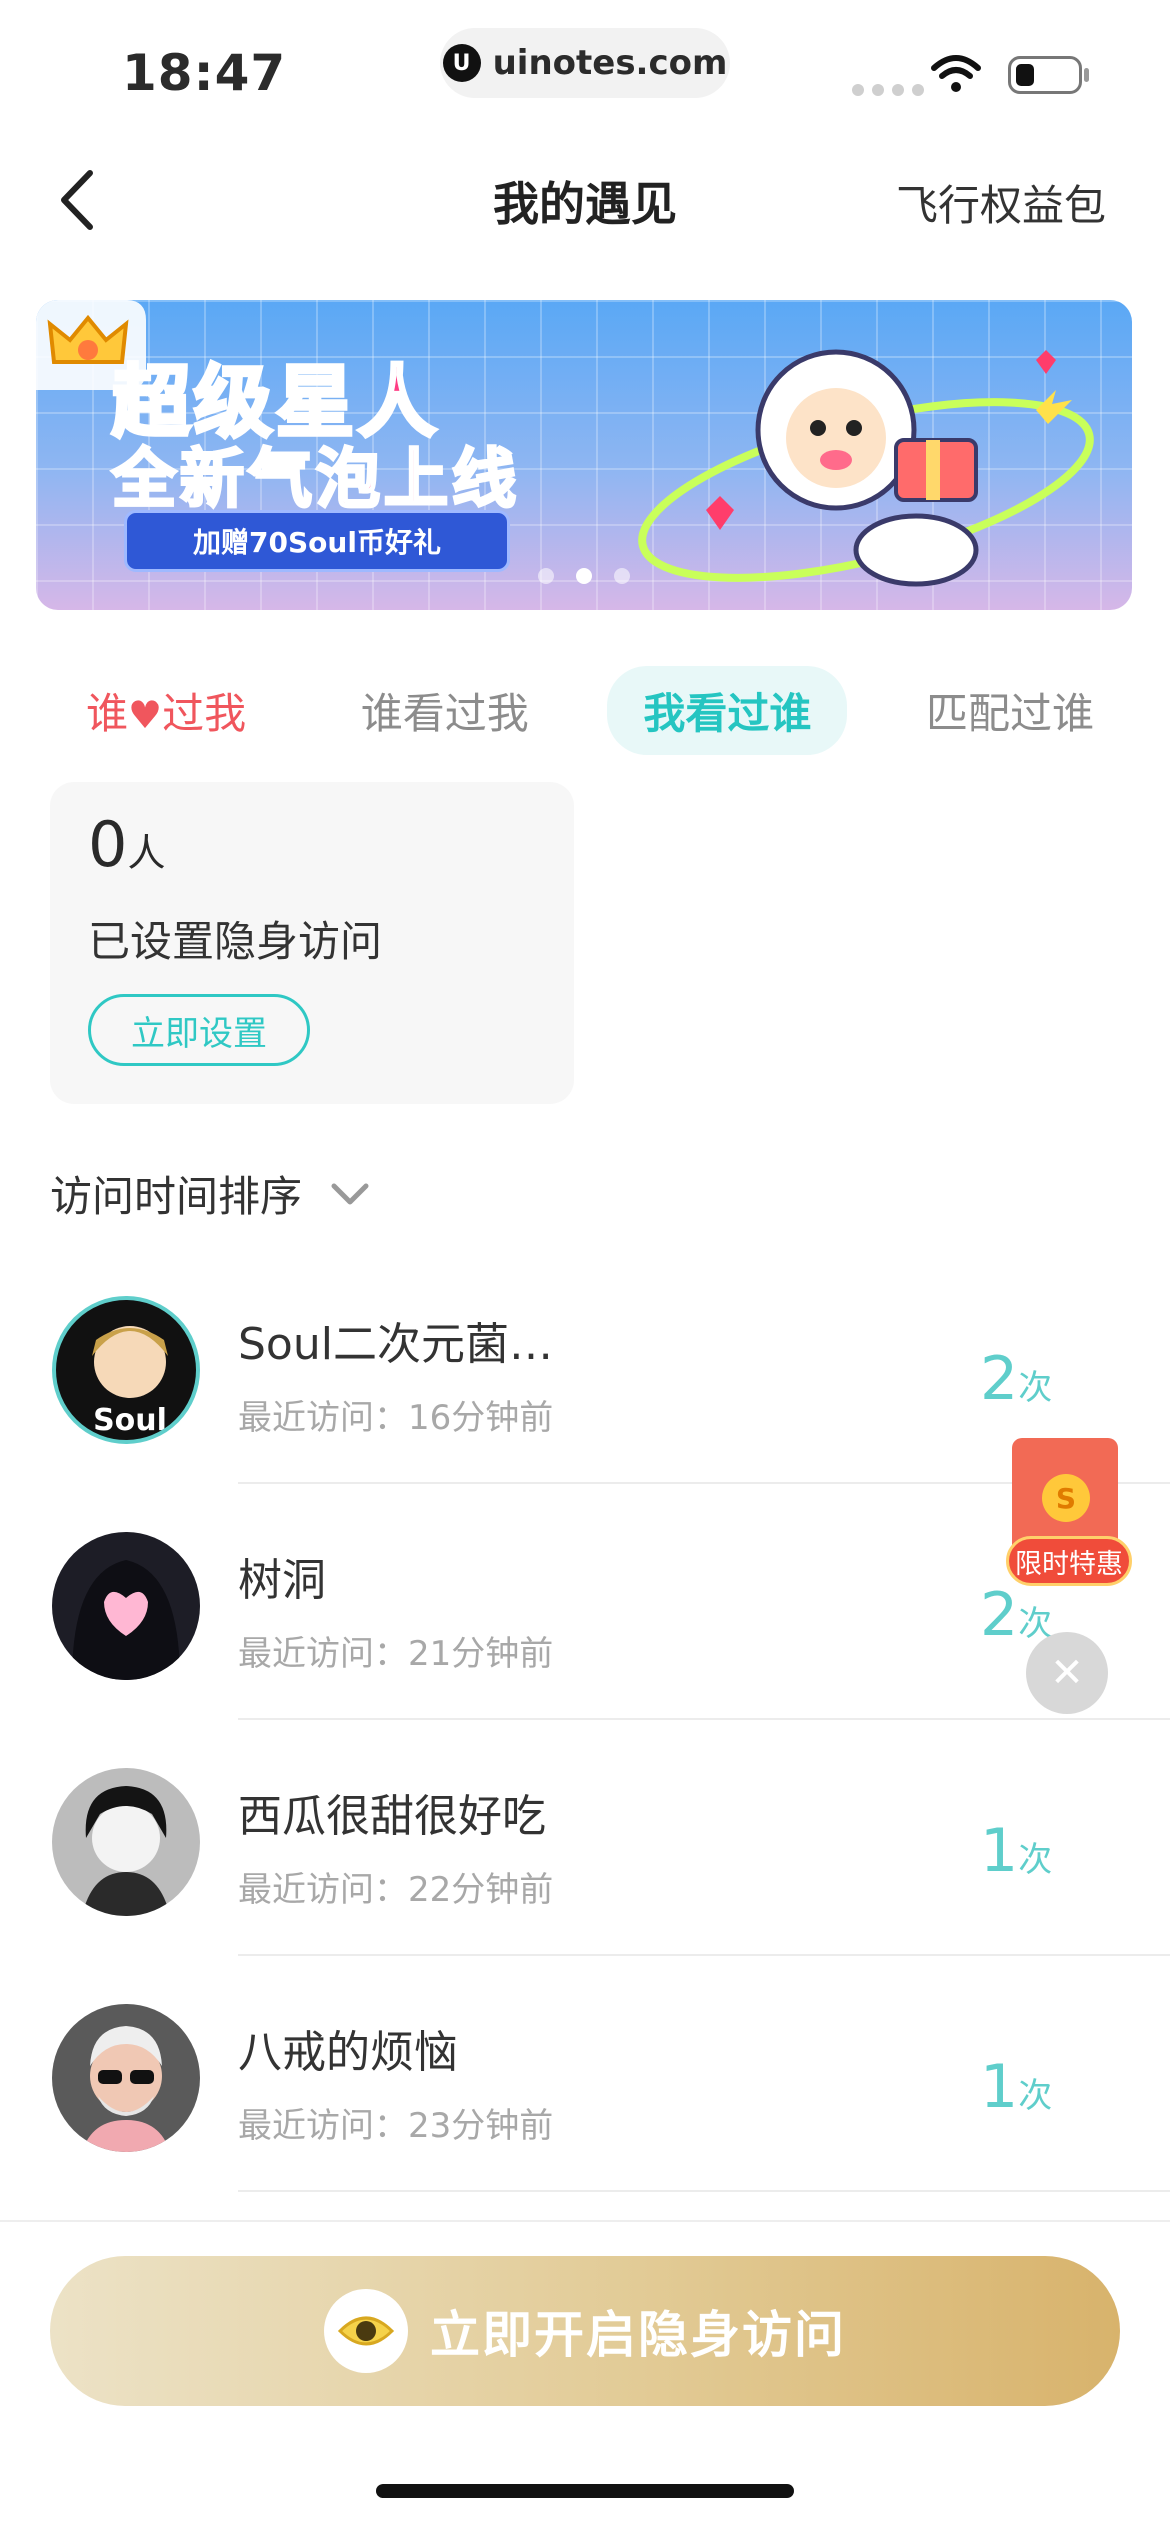 This screenshot has width=1170, height=2532. I want to click on home-indicator, so click(585, 2491).